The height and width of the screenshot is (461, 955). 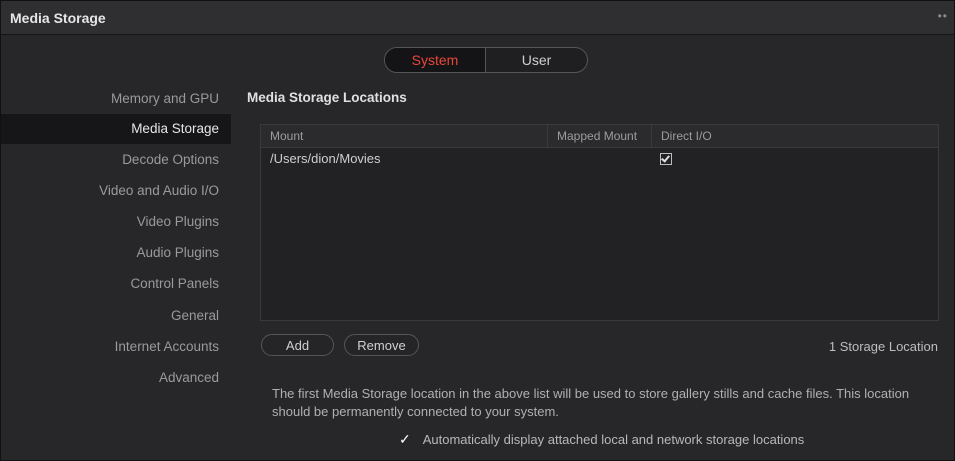 I want to click on storage-location-count: 1 Storage Location, so click(x=883, y=346).